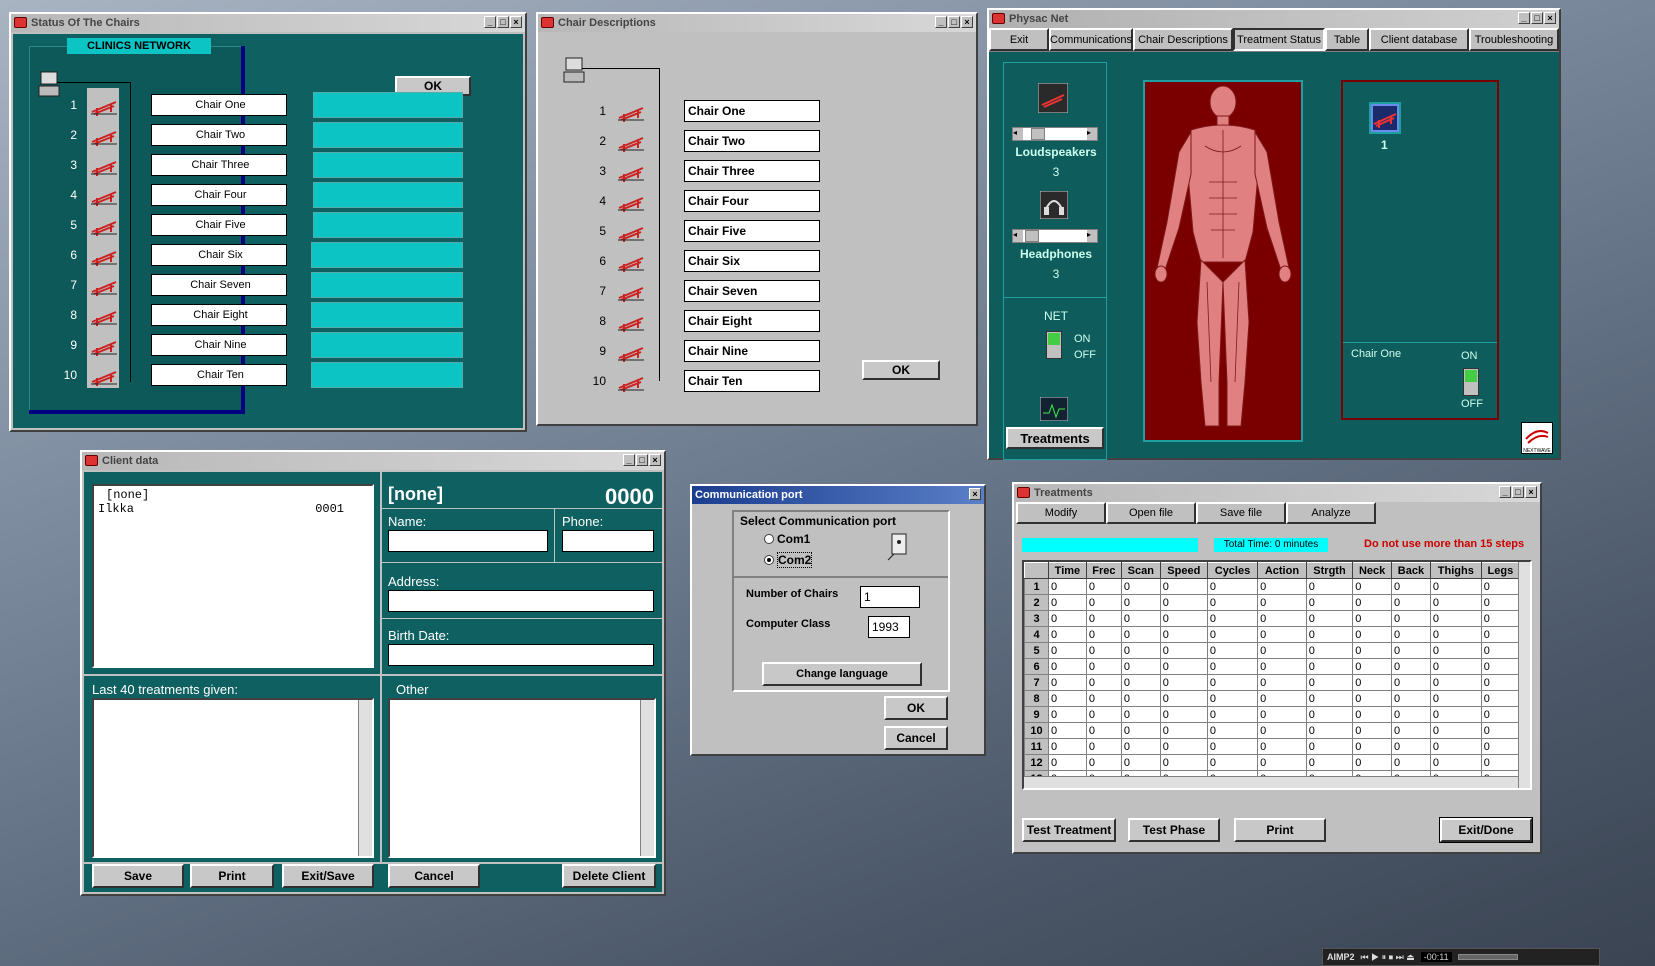 The width and height of the screenshot is (1655, 966). I want to click on loudspeakers-slider: ◂ ▸, so click(1055, 134).